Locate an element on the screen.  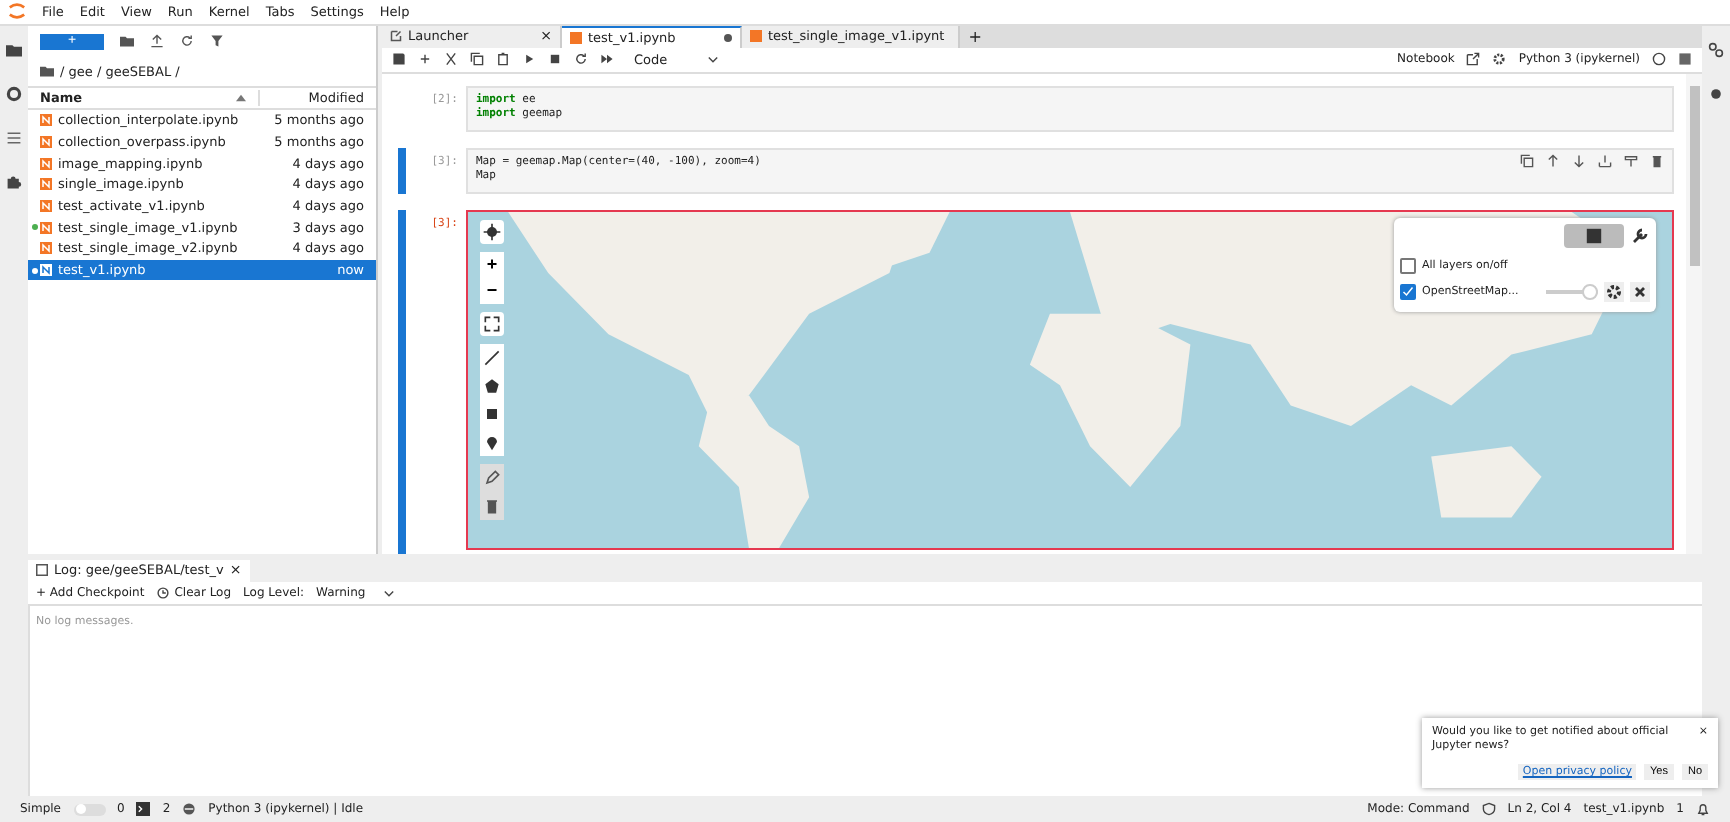
duplicate-icon is located at coordinates (1527, 160).